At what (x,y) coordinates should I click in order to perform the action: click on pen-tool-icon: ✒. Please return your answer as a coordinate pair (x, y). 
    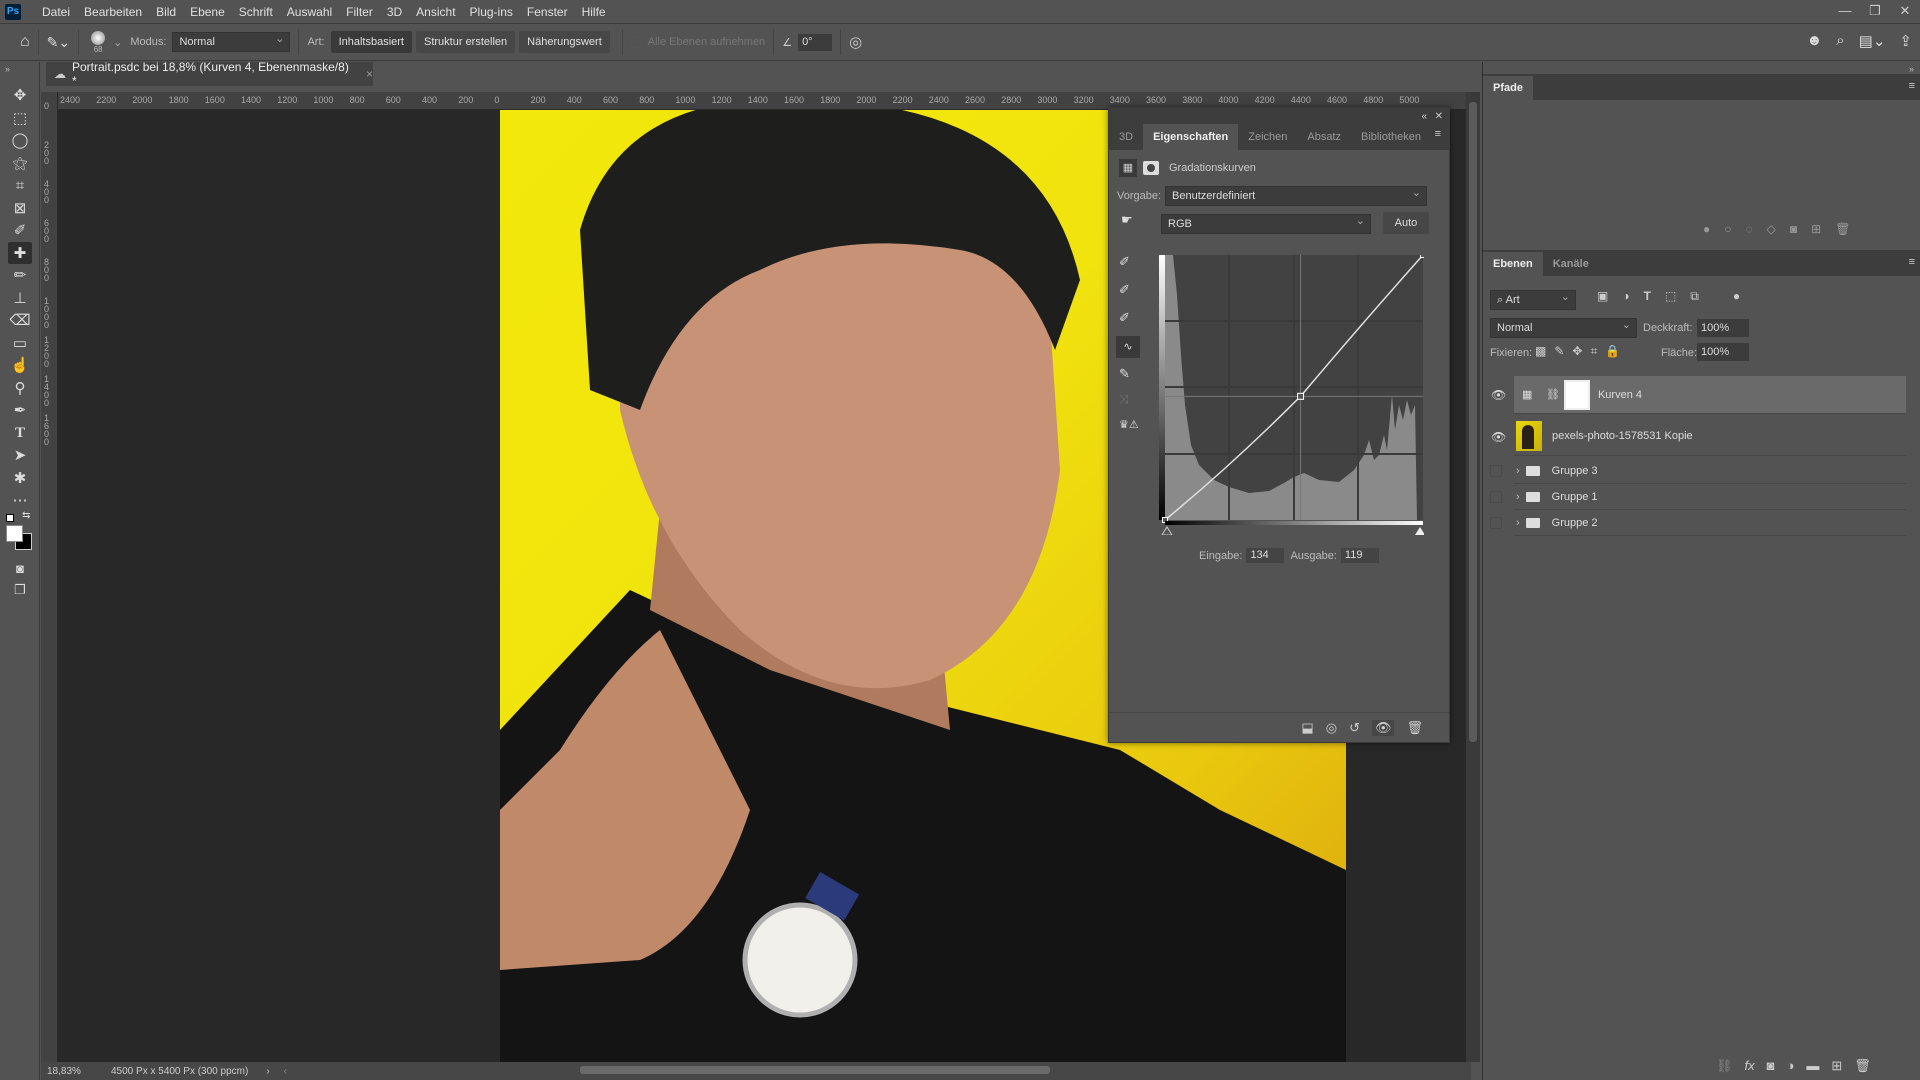
    Looking at the image, I should click on (20, 410).